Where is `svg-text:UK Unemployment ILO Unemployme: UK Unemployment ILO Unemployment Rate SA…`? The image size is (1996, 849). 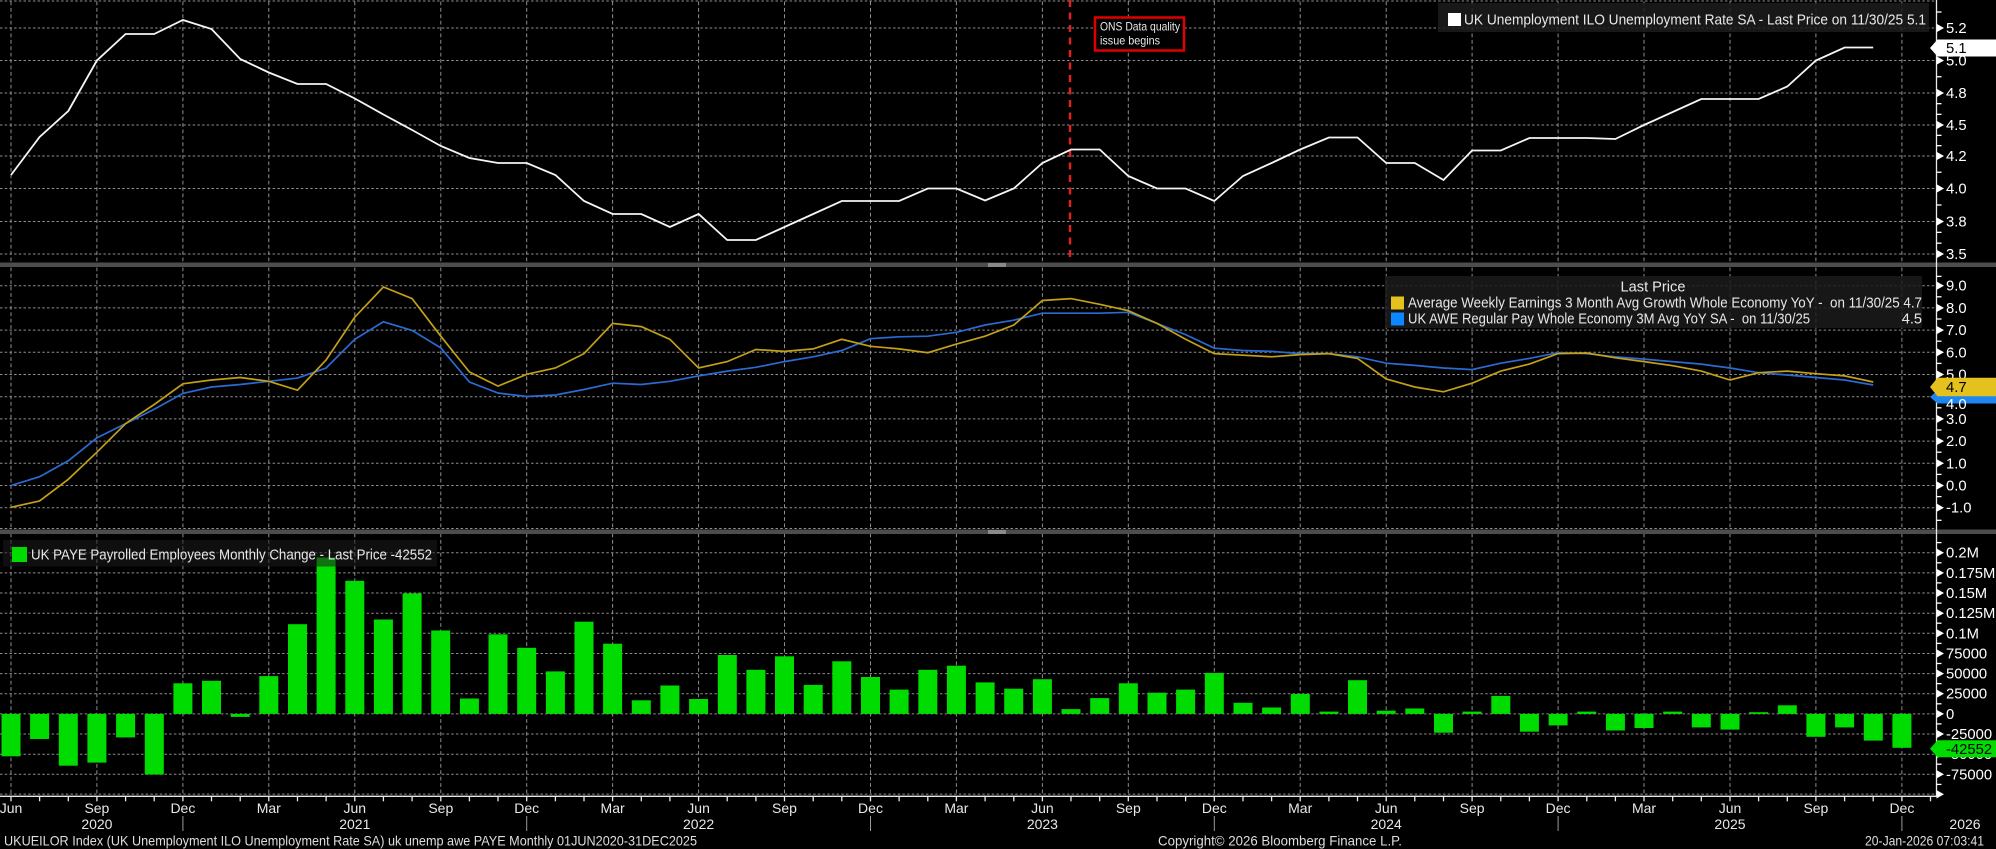 svg-text:UK Unemployment ILO Unemployme: UK Unemployment ILO Unemployment Rate SA… is located at coordinates (1695, 21).